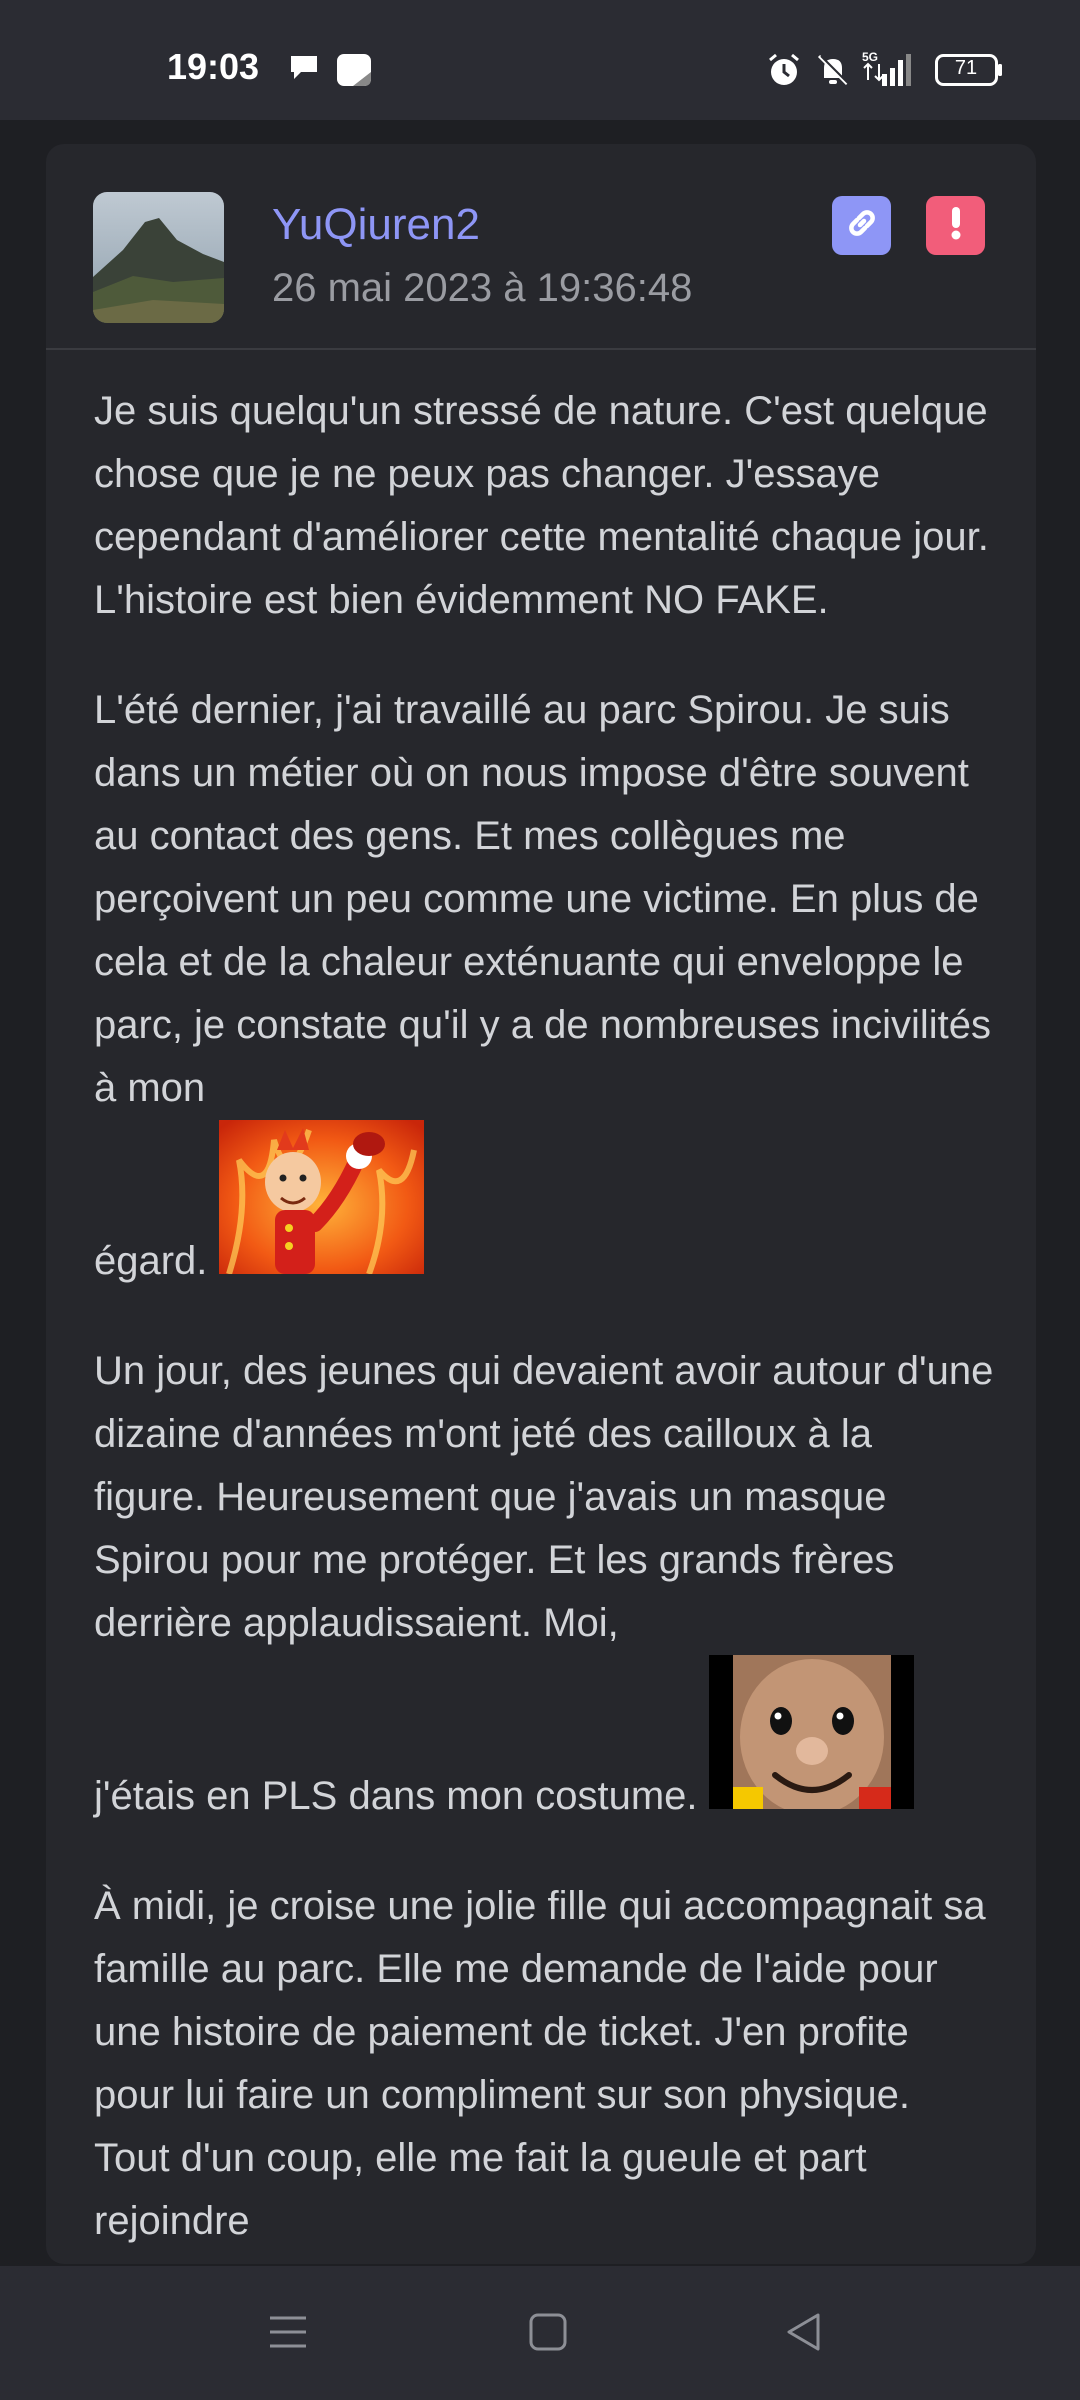  What do you see at coordinates (966, 68) in the screenshot?
I see `battery-level: 71` at bounding box center [966, 68].